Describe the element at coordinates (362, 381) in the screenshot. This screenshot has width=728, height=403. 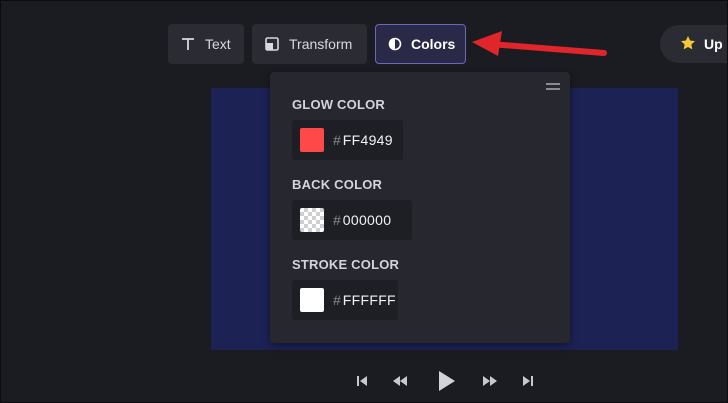
I see `skip-start-icon` at that location.